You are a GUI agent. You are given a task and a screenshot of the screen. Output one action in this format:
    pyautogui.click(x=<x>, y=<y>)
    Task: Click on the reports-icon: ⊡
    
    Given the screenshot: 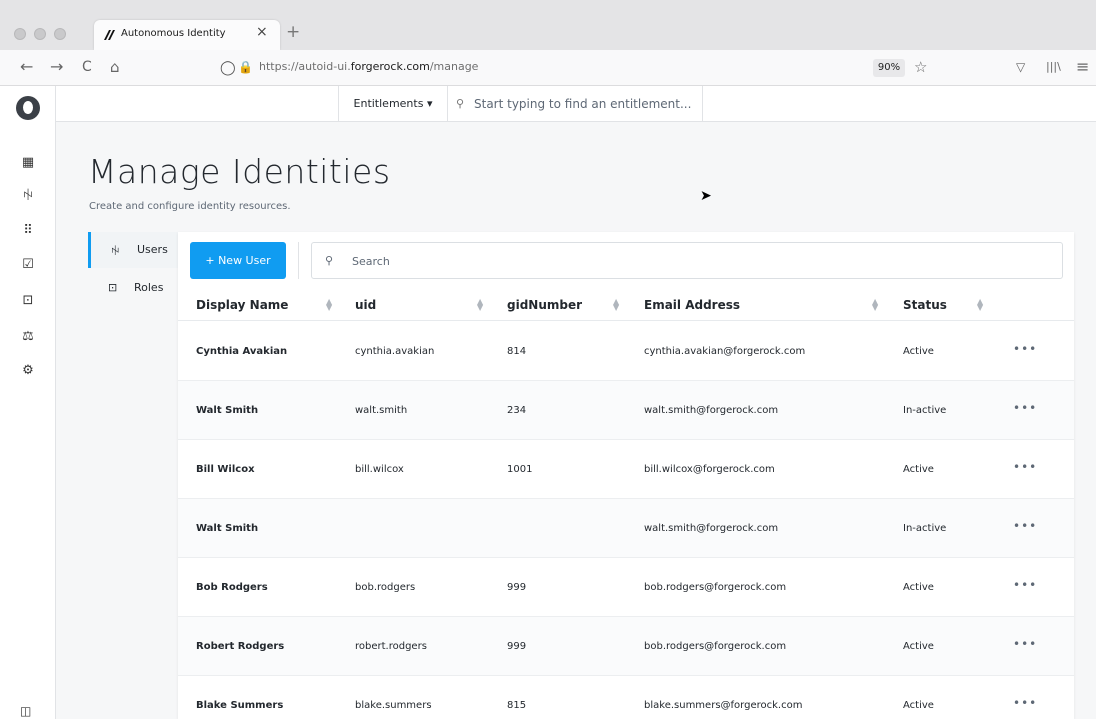 What is the action you would take?
    pyautogui.click(x=28, y=301)
    